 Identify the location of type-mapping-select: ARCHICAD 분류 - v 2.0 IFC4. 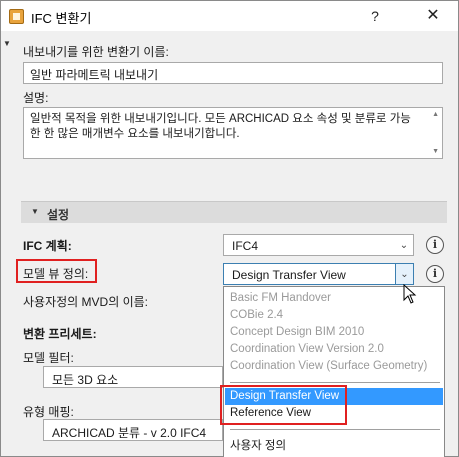
(133, 430).